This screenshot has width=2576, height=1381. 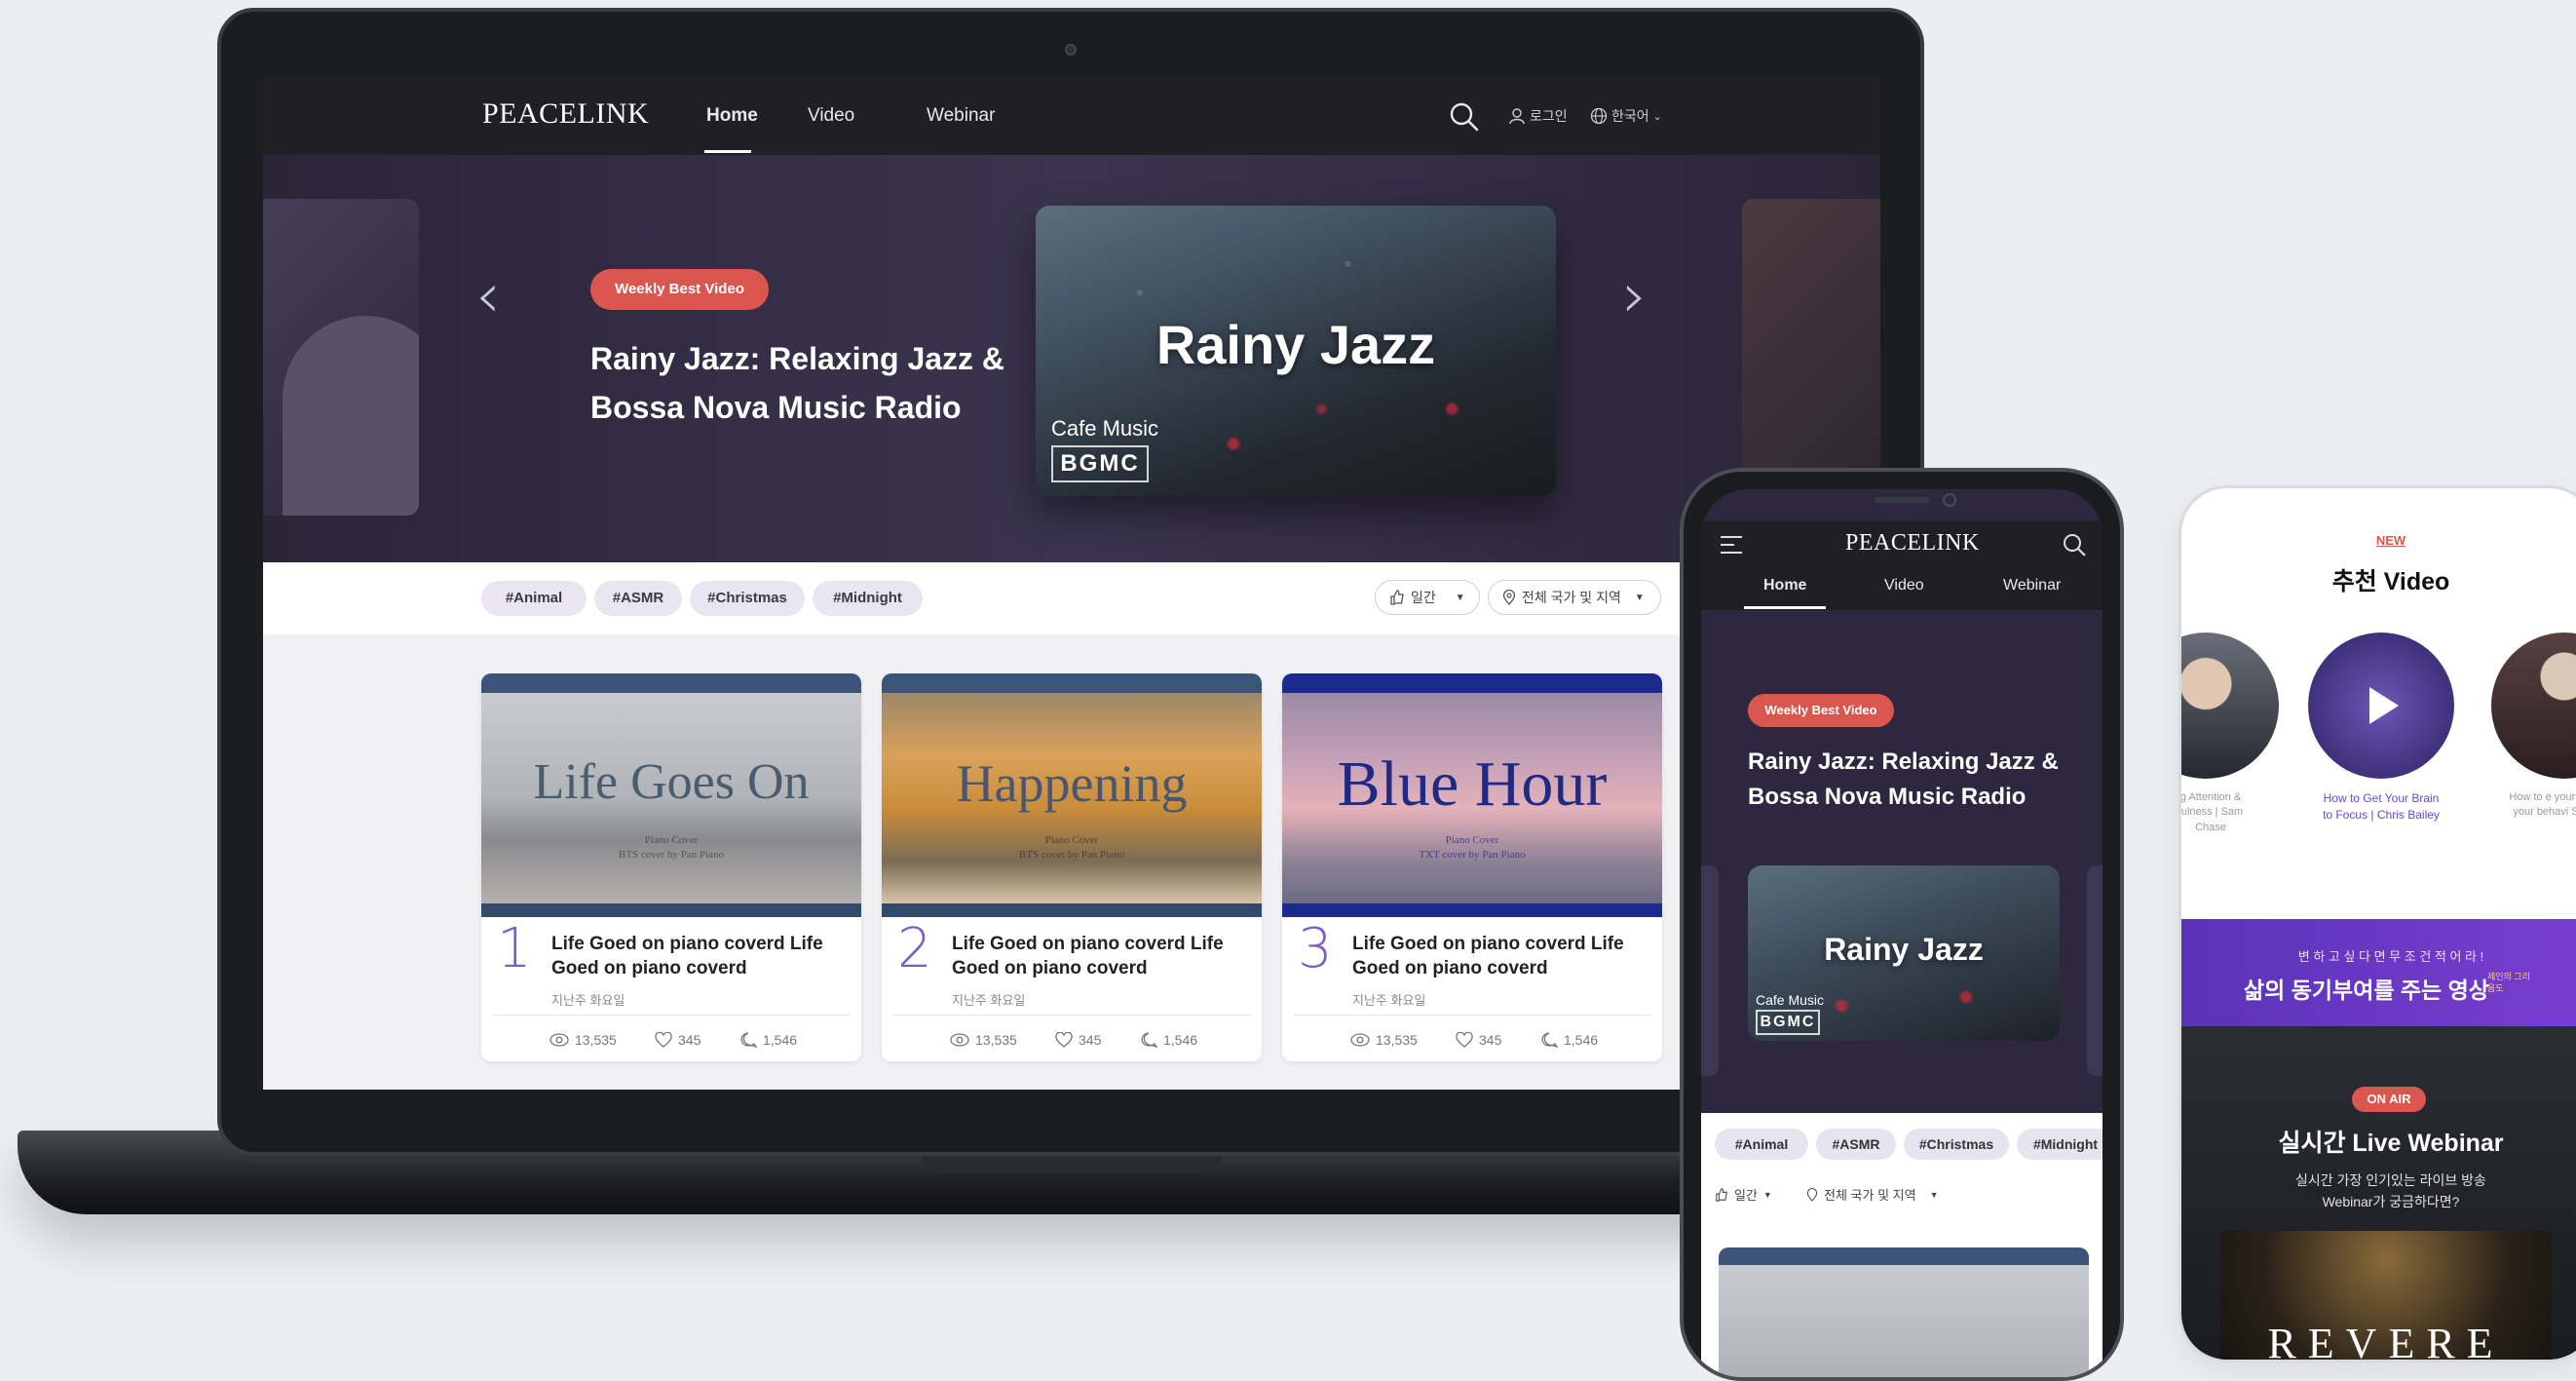 I want to click on language-selector: 한국어 ⌄, so click(x=1626, y=116).